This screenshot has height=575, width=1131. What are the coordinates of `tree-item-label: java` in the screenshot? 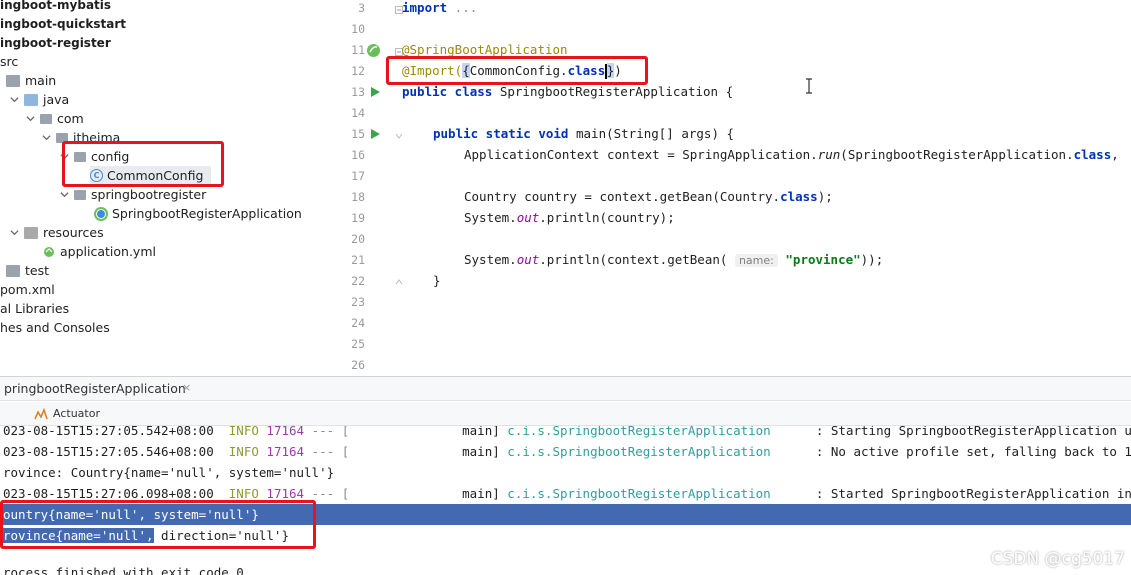 It's located at (56, 99).